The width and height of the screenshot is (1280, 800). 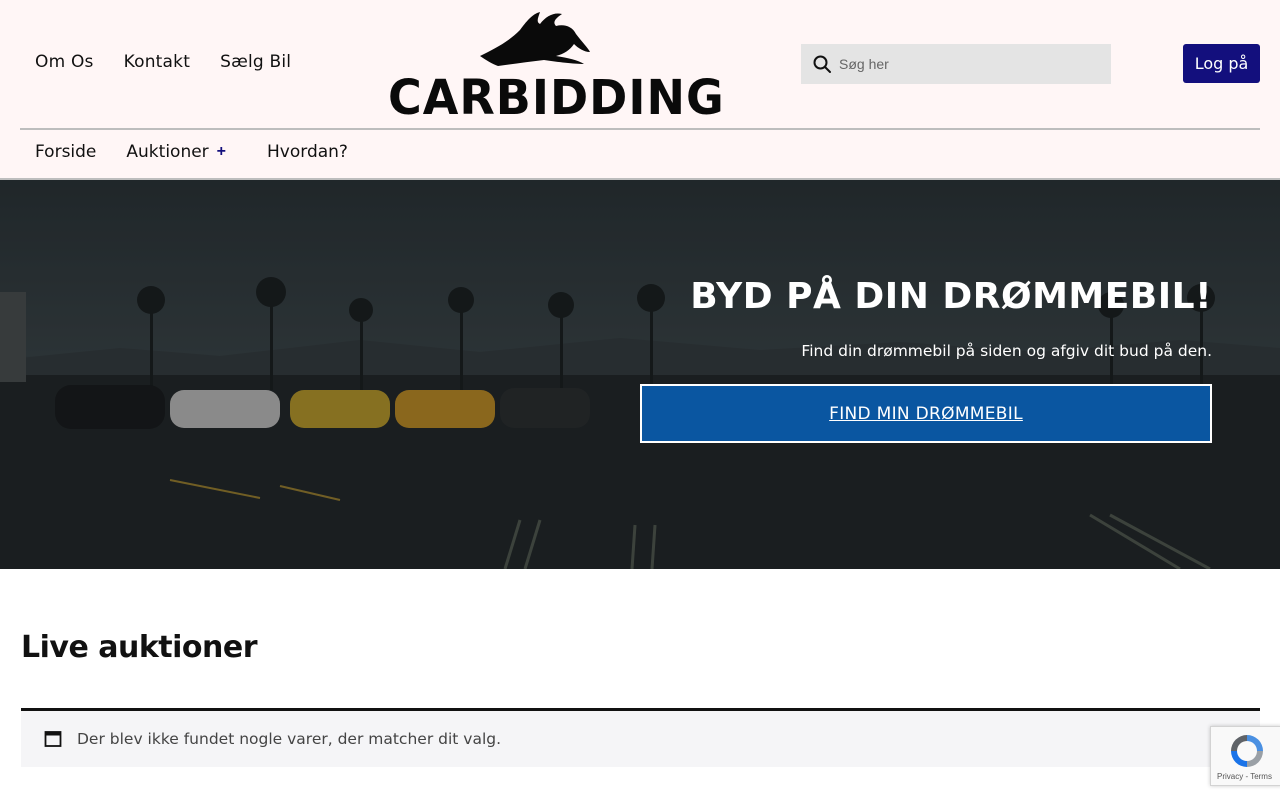 I want to click on find-dream-car-button: FIND MIN DRØMMEBIL, so click(x=926, y=413).